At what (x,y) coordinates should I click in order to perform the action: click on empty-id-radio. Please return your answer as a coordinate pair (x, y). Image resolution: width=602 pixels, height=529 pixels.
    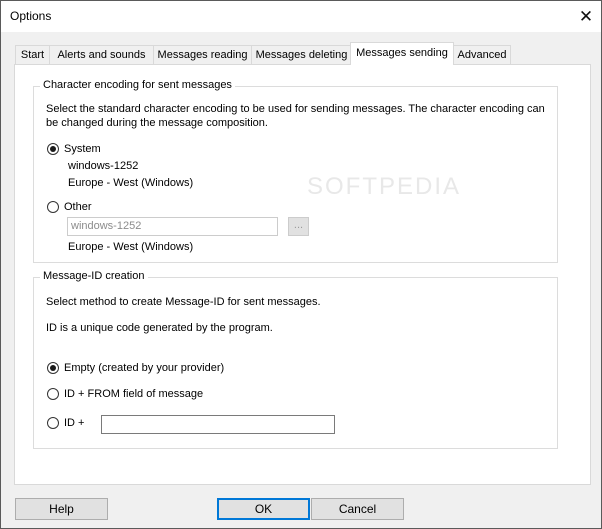
    Looking at the image, I should click on (53, 368).